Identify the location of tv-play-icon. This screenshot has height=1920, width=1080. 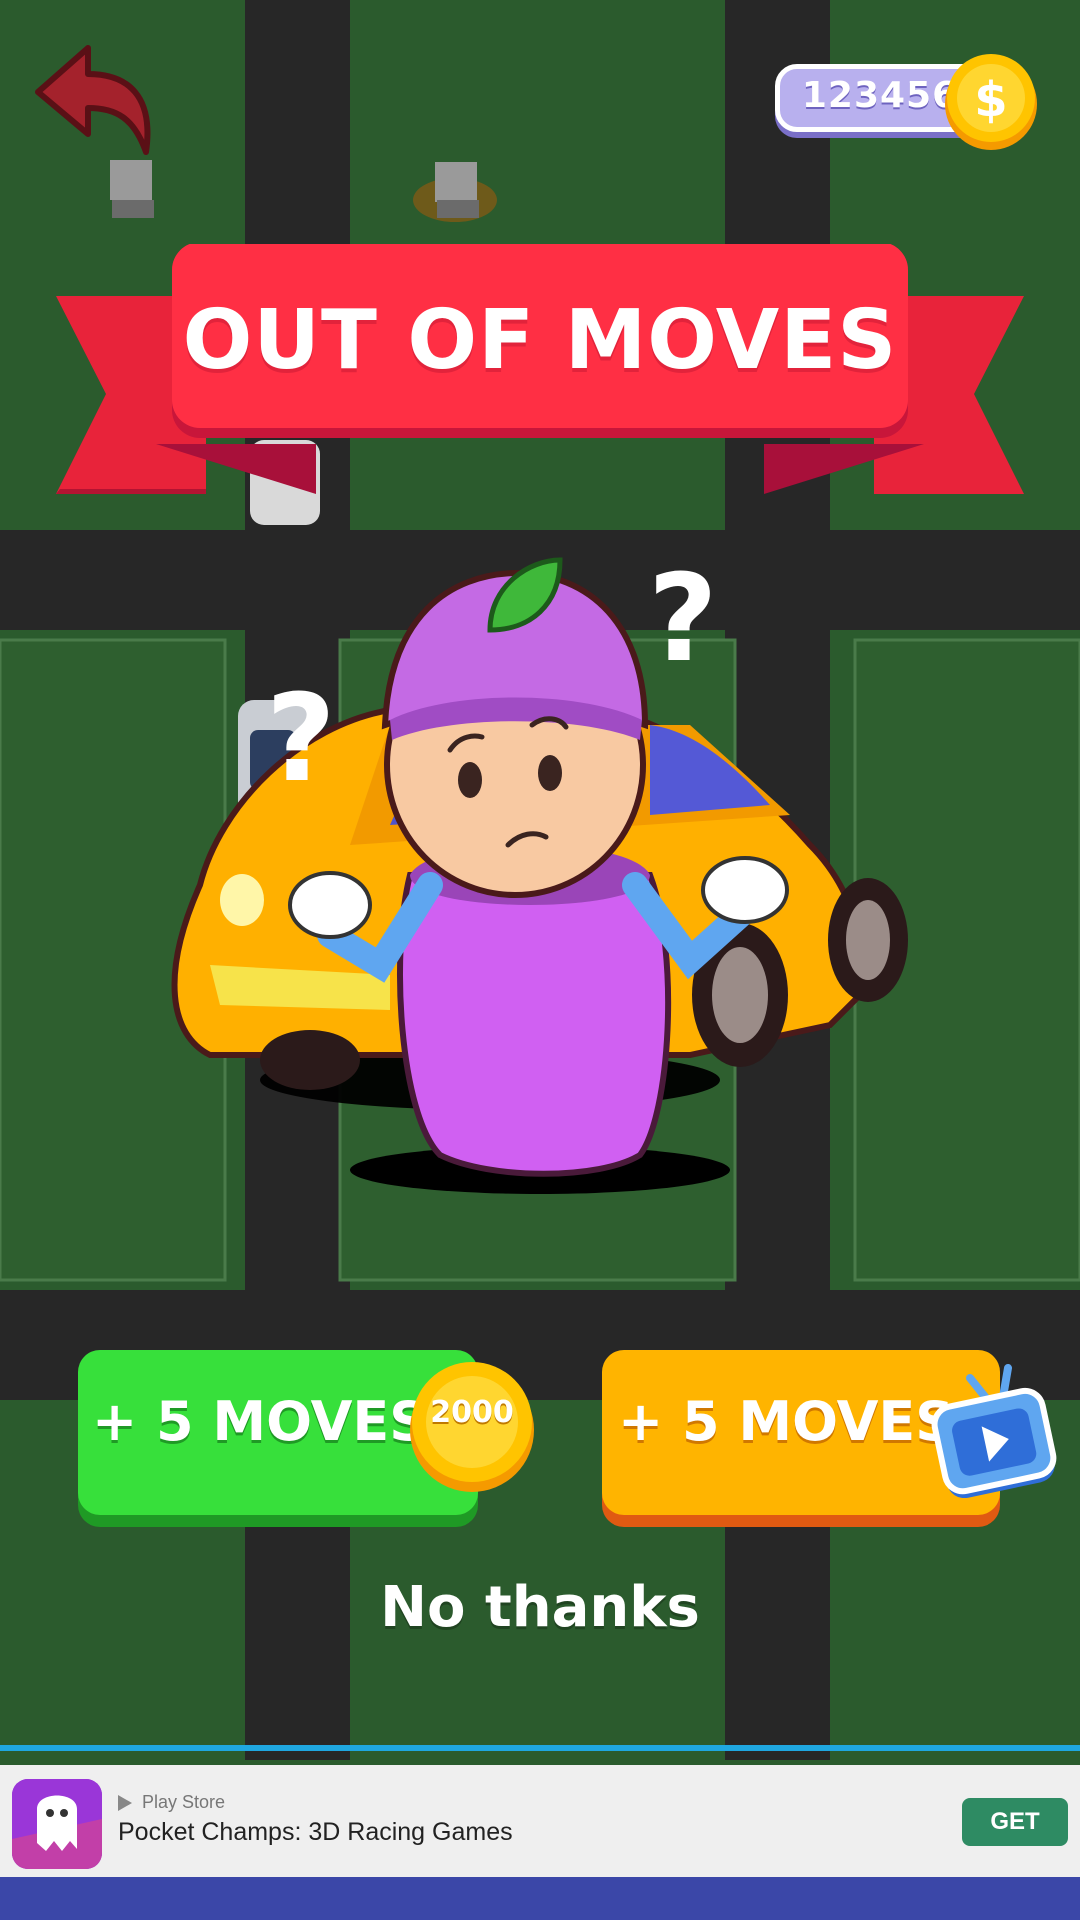
(994, 1431).